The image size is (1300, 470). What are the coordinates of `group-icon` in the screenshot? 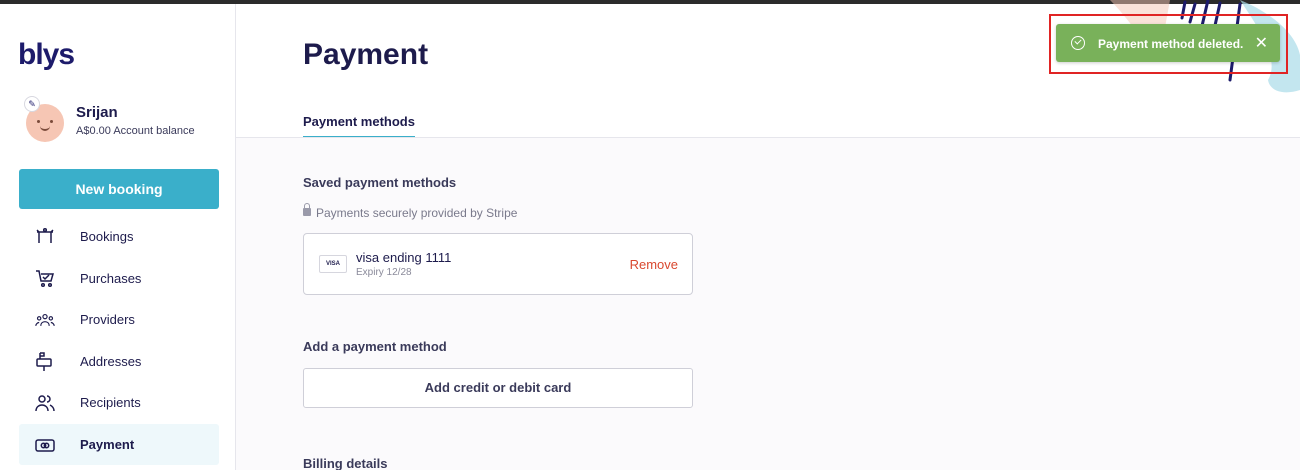 It's located at (45, 320).